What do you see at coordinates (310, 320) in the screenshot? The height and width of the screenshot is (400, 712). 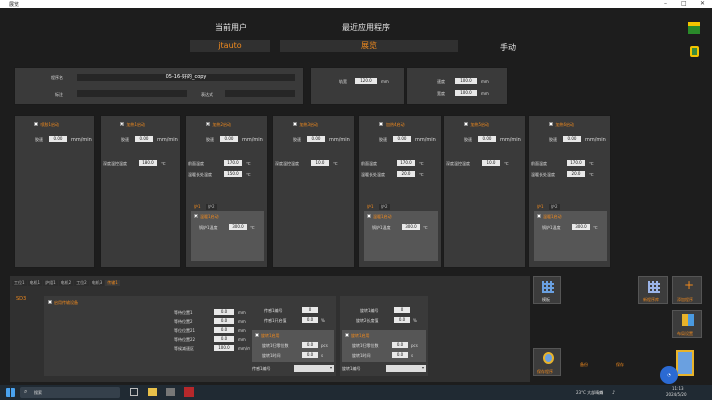 I see `sensor-open-input: 0.0` at bounding box center [310, 320].